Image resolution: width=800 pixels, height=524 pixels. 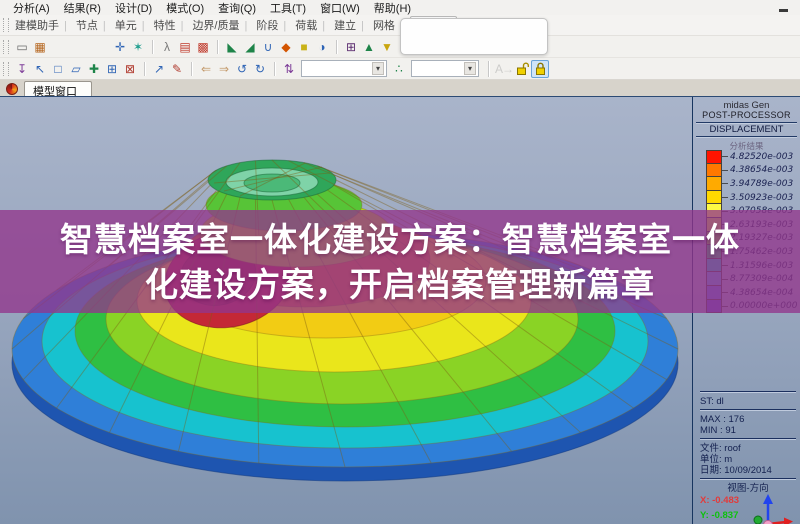 I want to click on pan-left-icon: ⇐, so click(x=203, y=69).